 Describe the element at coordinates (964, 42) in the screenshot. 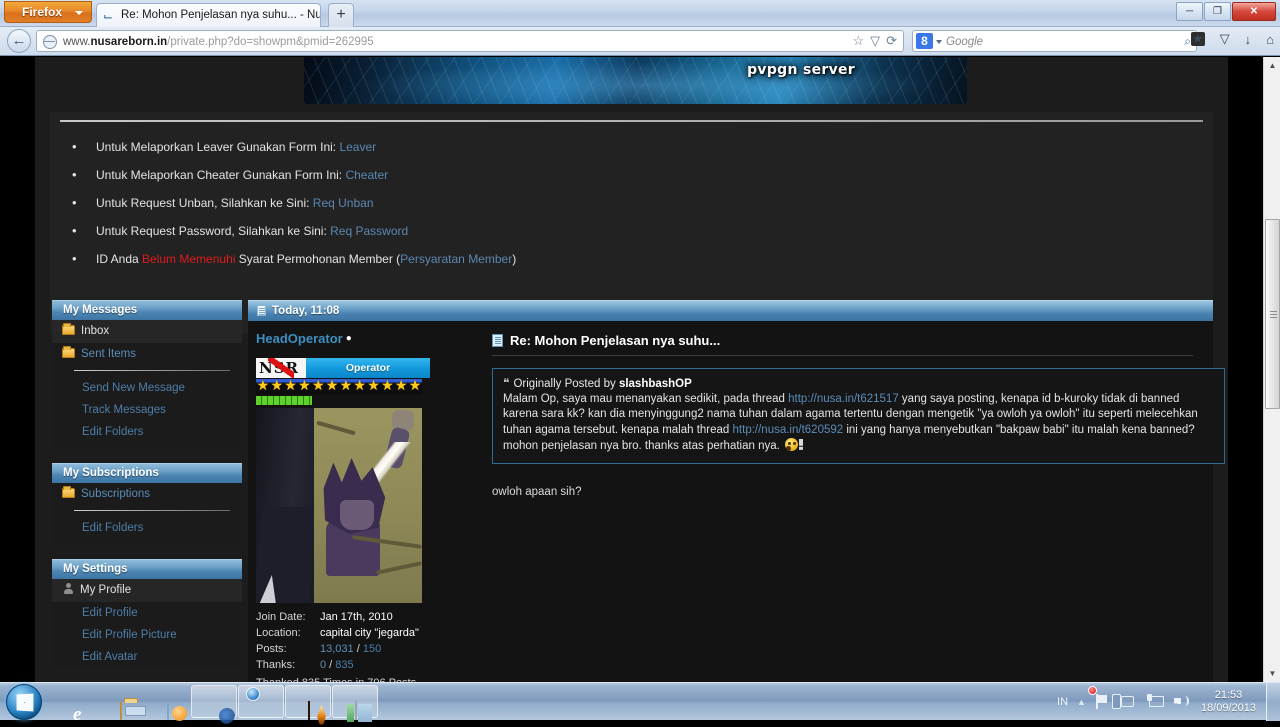

I see `search-input: Google` at that location.